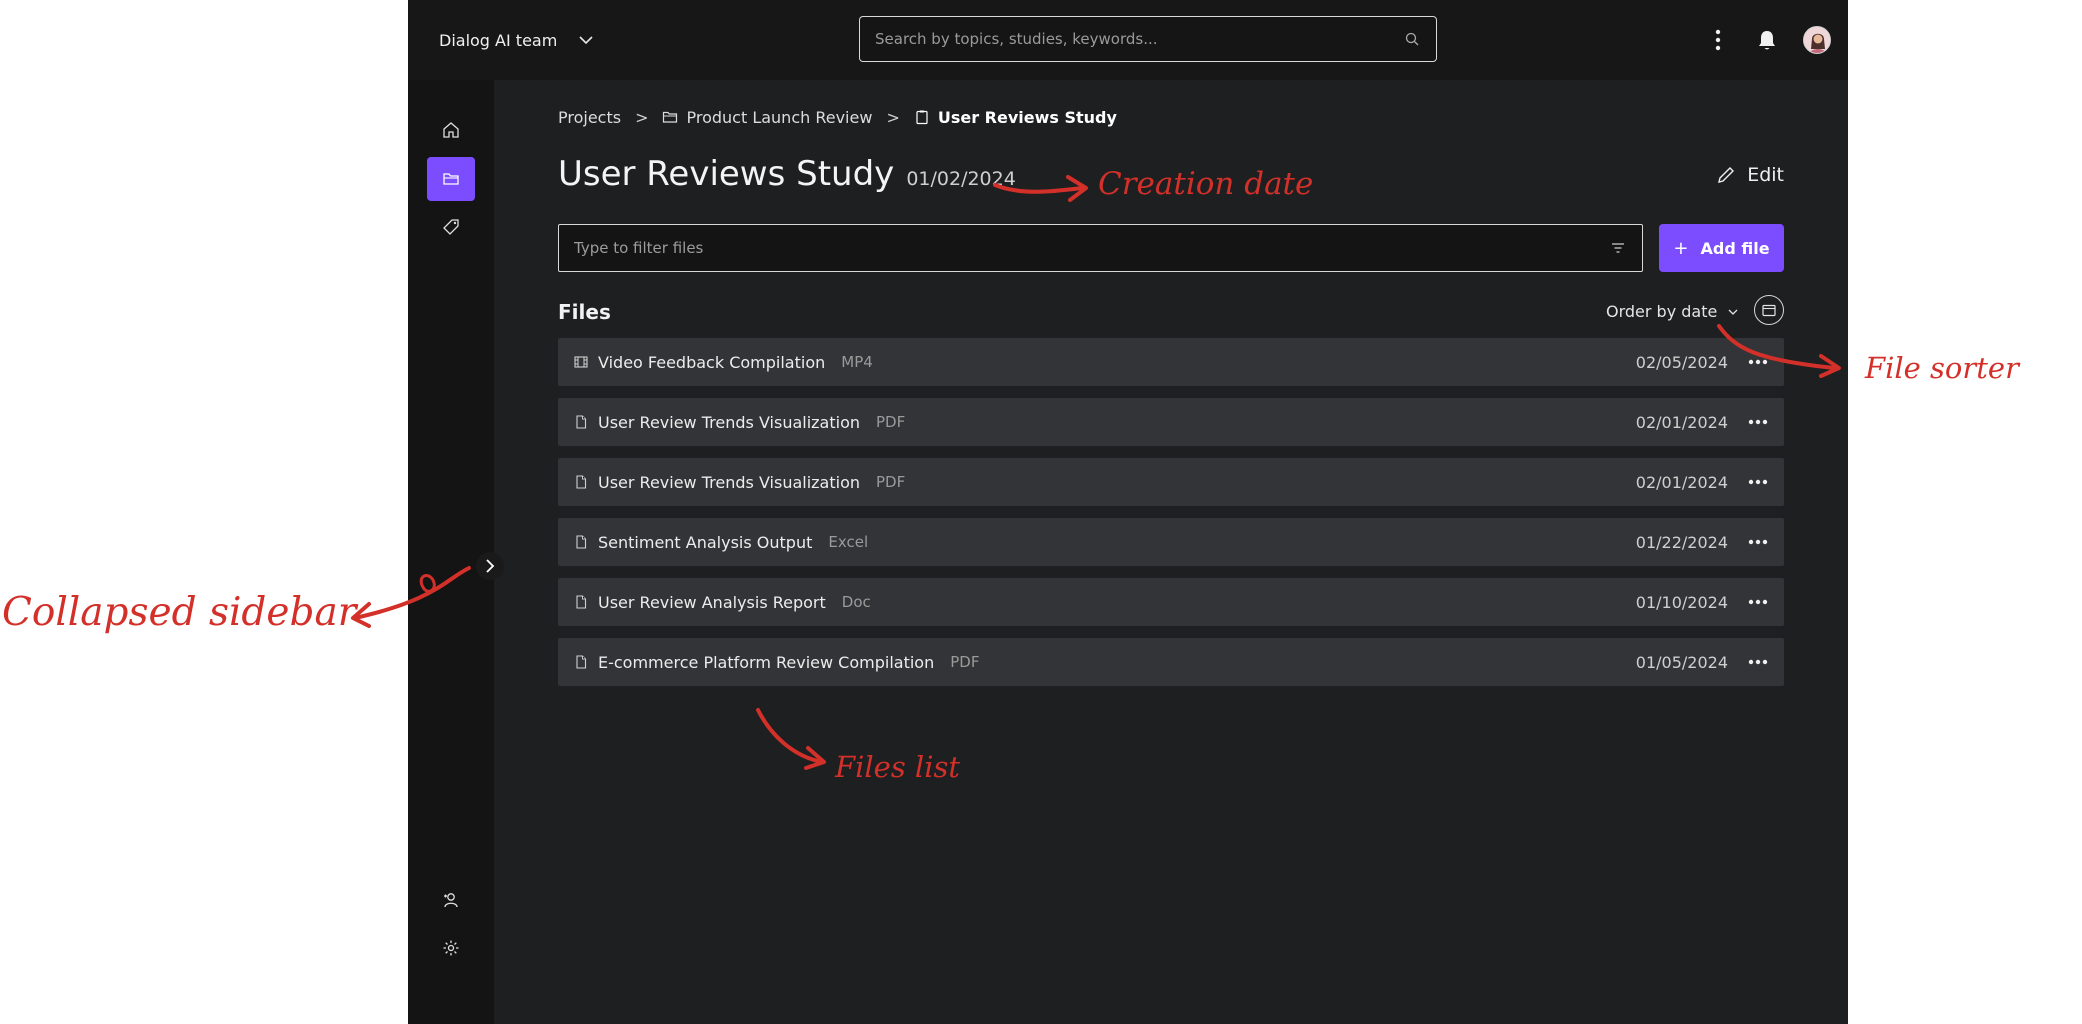  What do you see at coordinates (498, 40) in the screenshot?
I see `team-name: Dialog AI team` at bounding box center [498, 40].